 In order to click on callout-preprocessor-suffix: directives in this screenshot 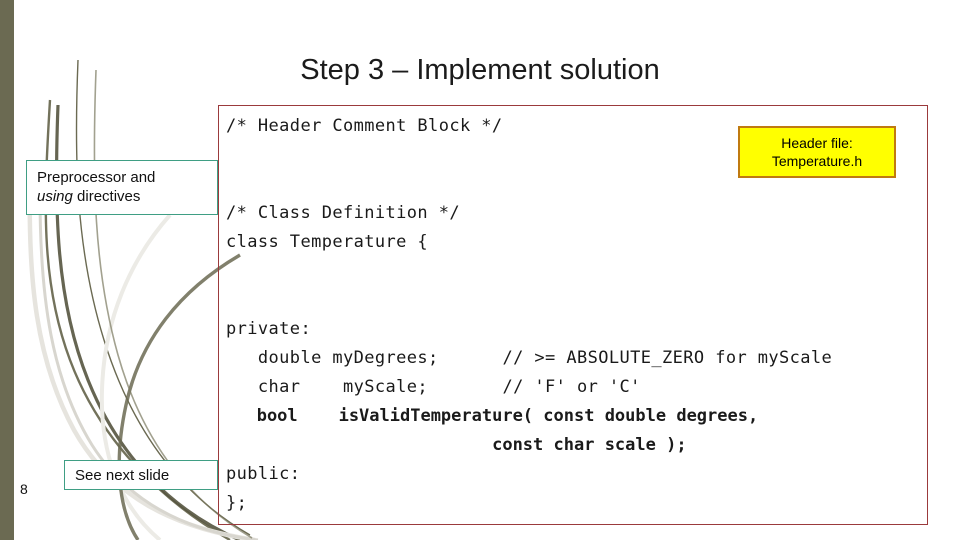, I will do `click(106, 196)`.